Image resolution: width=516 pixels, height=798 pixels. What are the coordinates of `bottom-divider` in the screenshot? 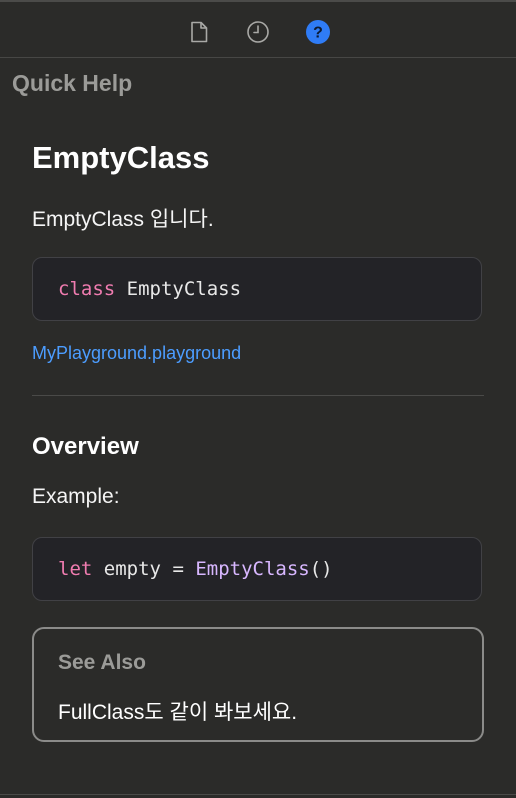 It's located at (258, 794).